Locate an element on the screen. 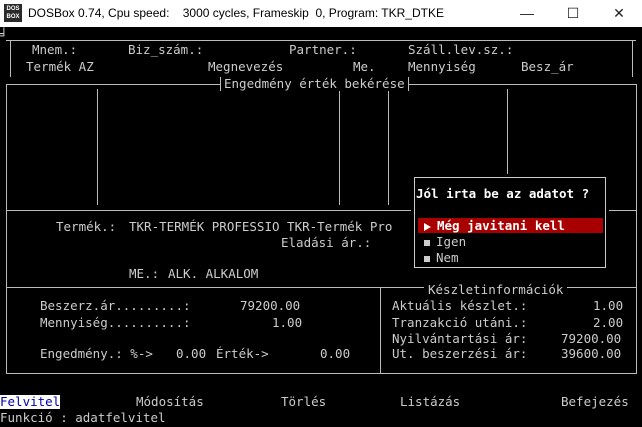  dosbox-app-icon: DOS BOX is located at coordinates (13, 13).